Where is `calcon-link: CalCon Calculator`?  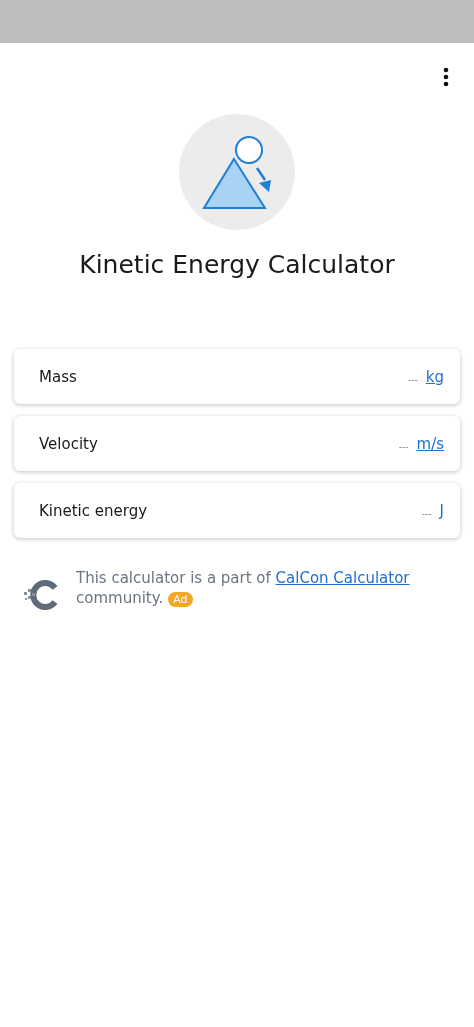
calcon-link: CalCon Calculator is located at coordinates (342, 578).